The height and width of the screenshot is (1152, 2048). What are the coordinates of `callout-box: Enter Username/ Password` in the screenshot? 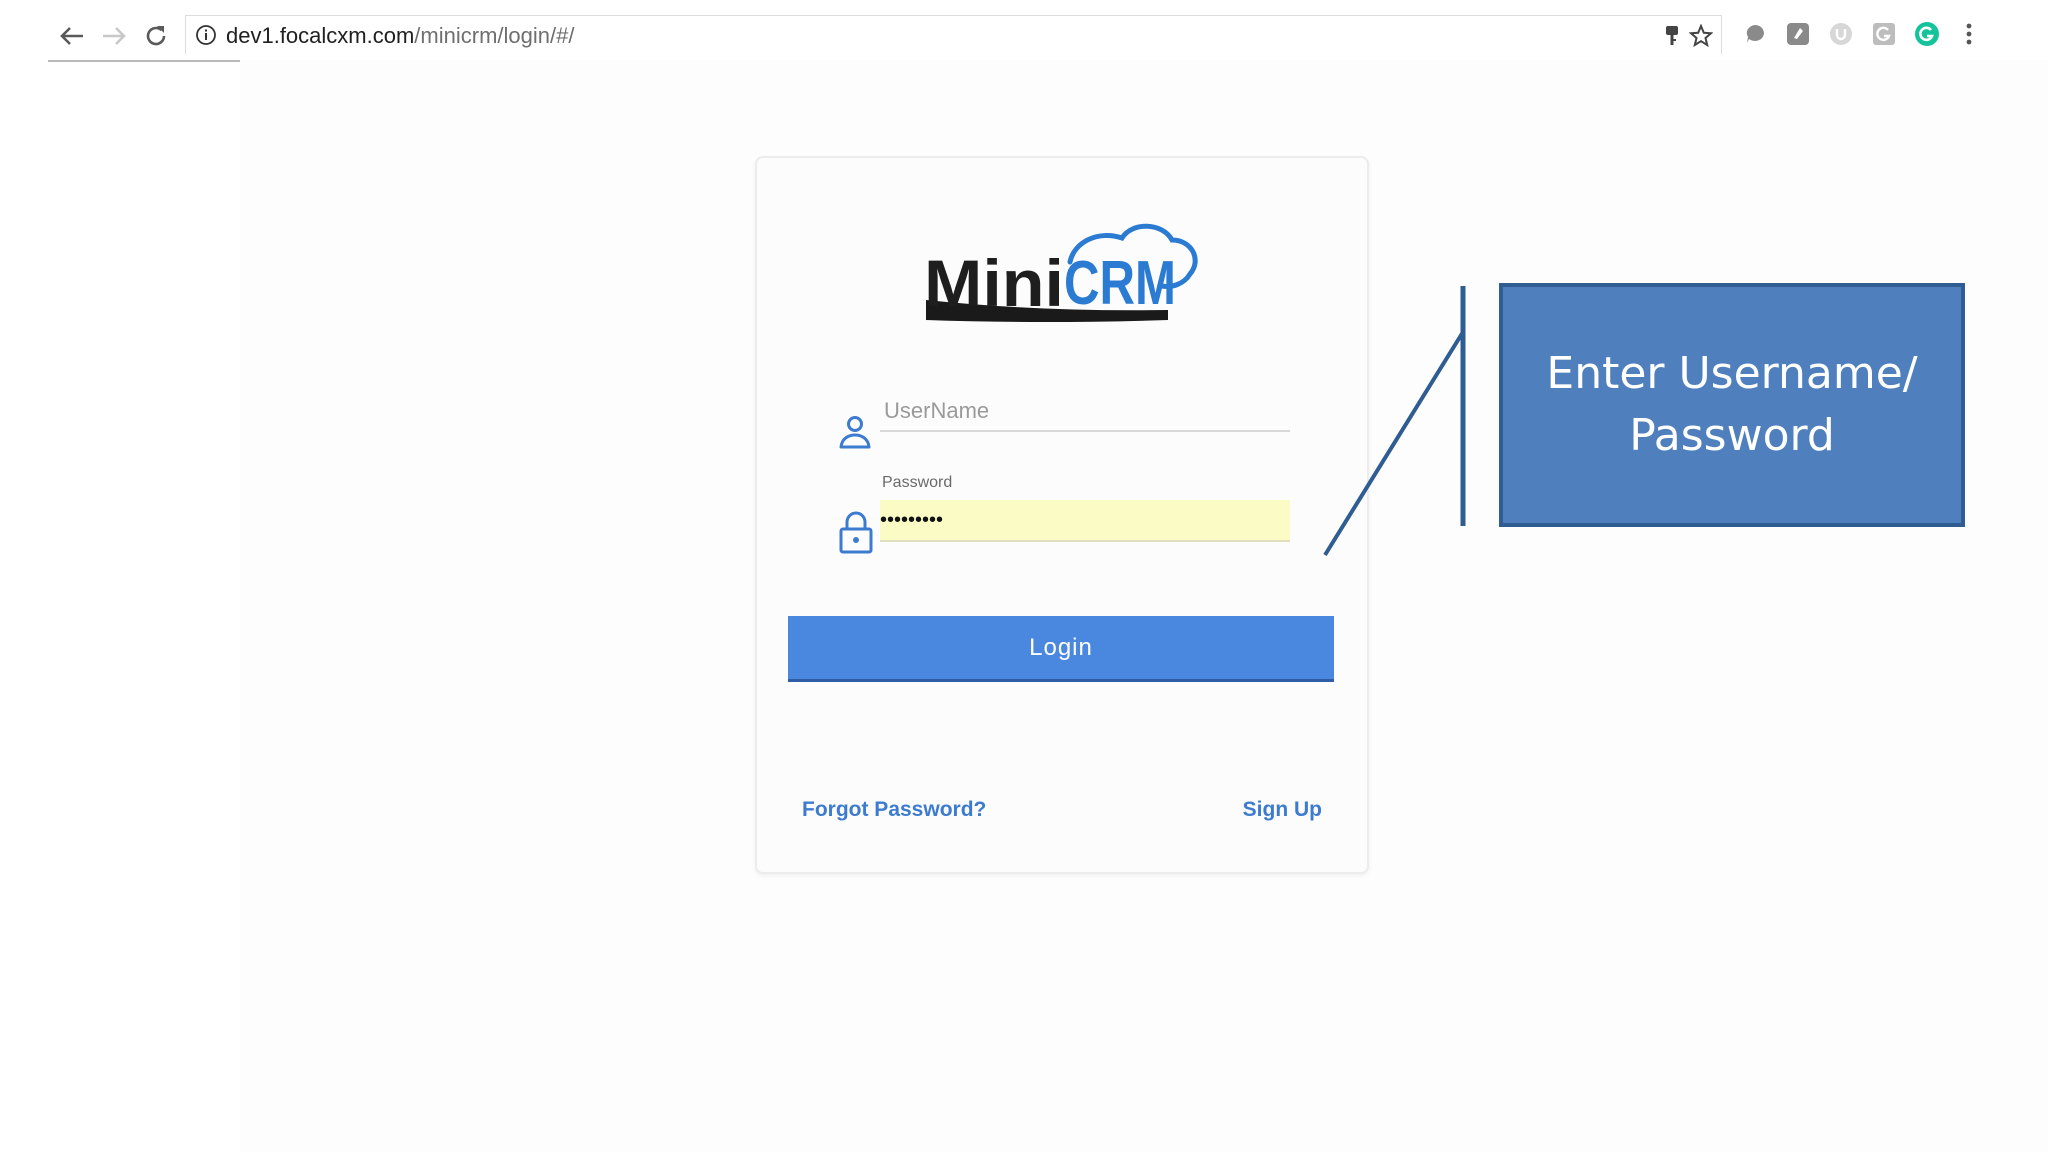 It's located at (1732, 405).